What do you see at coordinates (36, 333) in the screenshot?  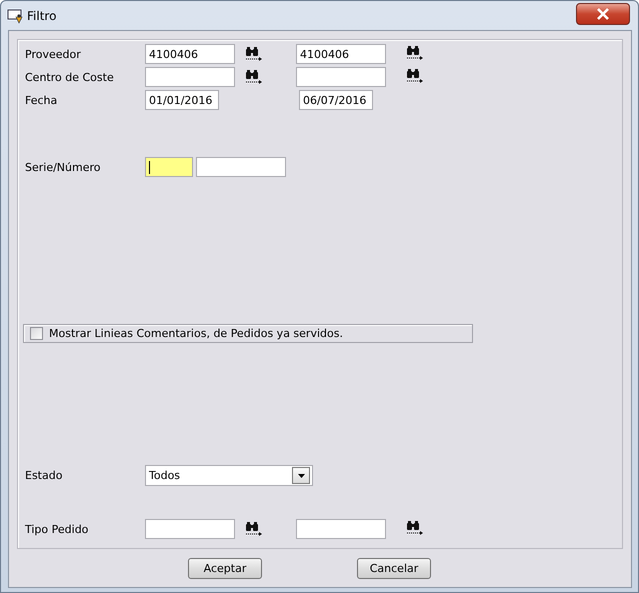 I see `checkbox` at bounding box center [36, 333].